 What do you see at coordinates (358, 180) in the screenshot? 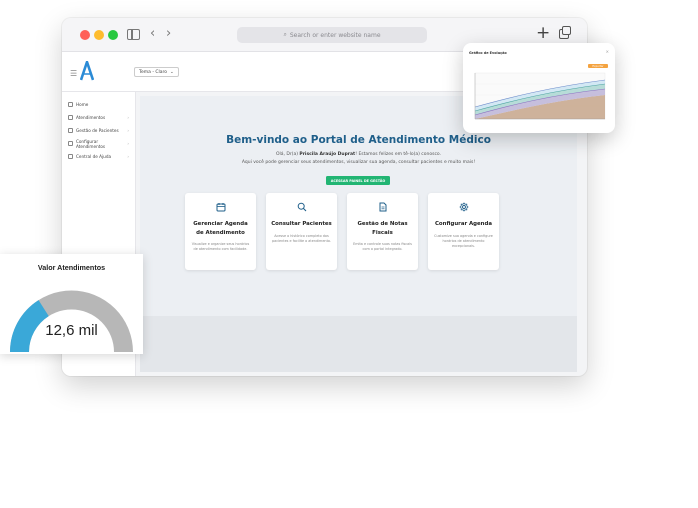
I see `access-panel-button: ACESSAR PAINEL DE GESTÃO` at bounding box center [358, 180].